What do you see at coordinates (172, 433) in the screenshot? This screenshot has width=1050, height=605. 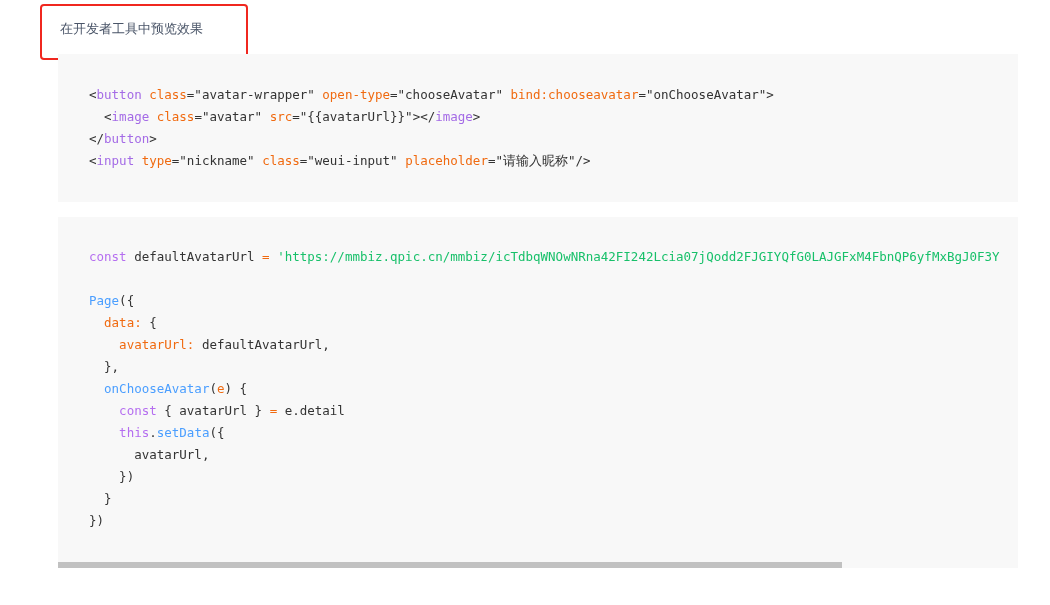 I see `code-line: this.setData({` at bounding box center [172, 433].